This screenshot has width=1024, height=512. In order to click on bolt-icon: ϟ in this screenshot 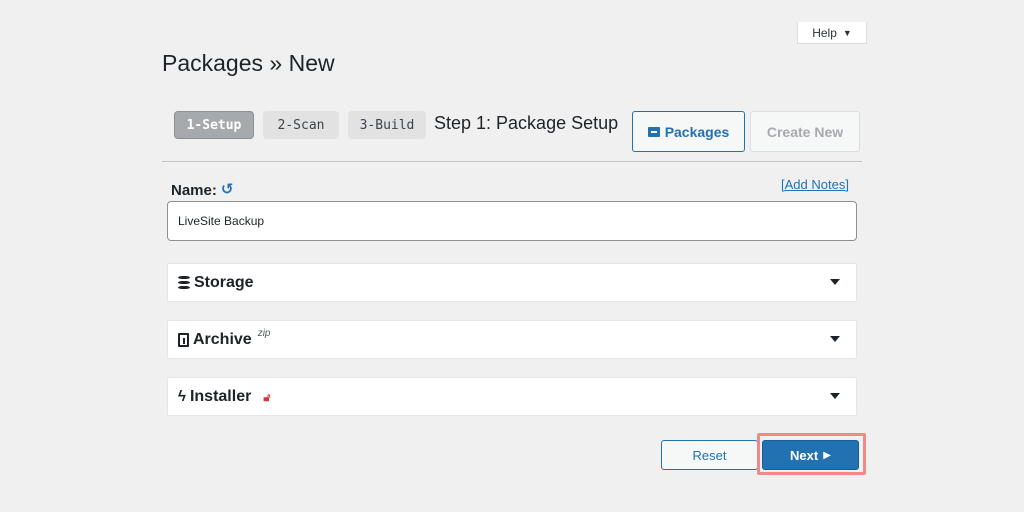, I will do `click(182, 396)`.